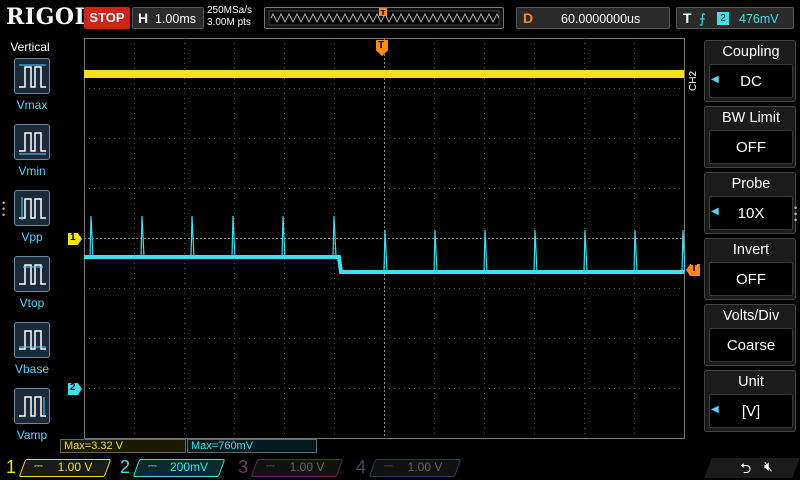  What do you see at coordinates (693, 81) in the screenshot?
I see `menu-channel-tag: CH2` at bounding box center [693, 81].